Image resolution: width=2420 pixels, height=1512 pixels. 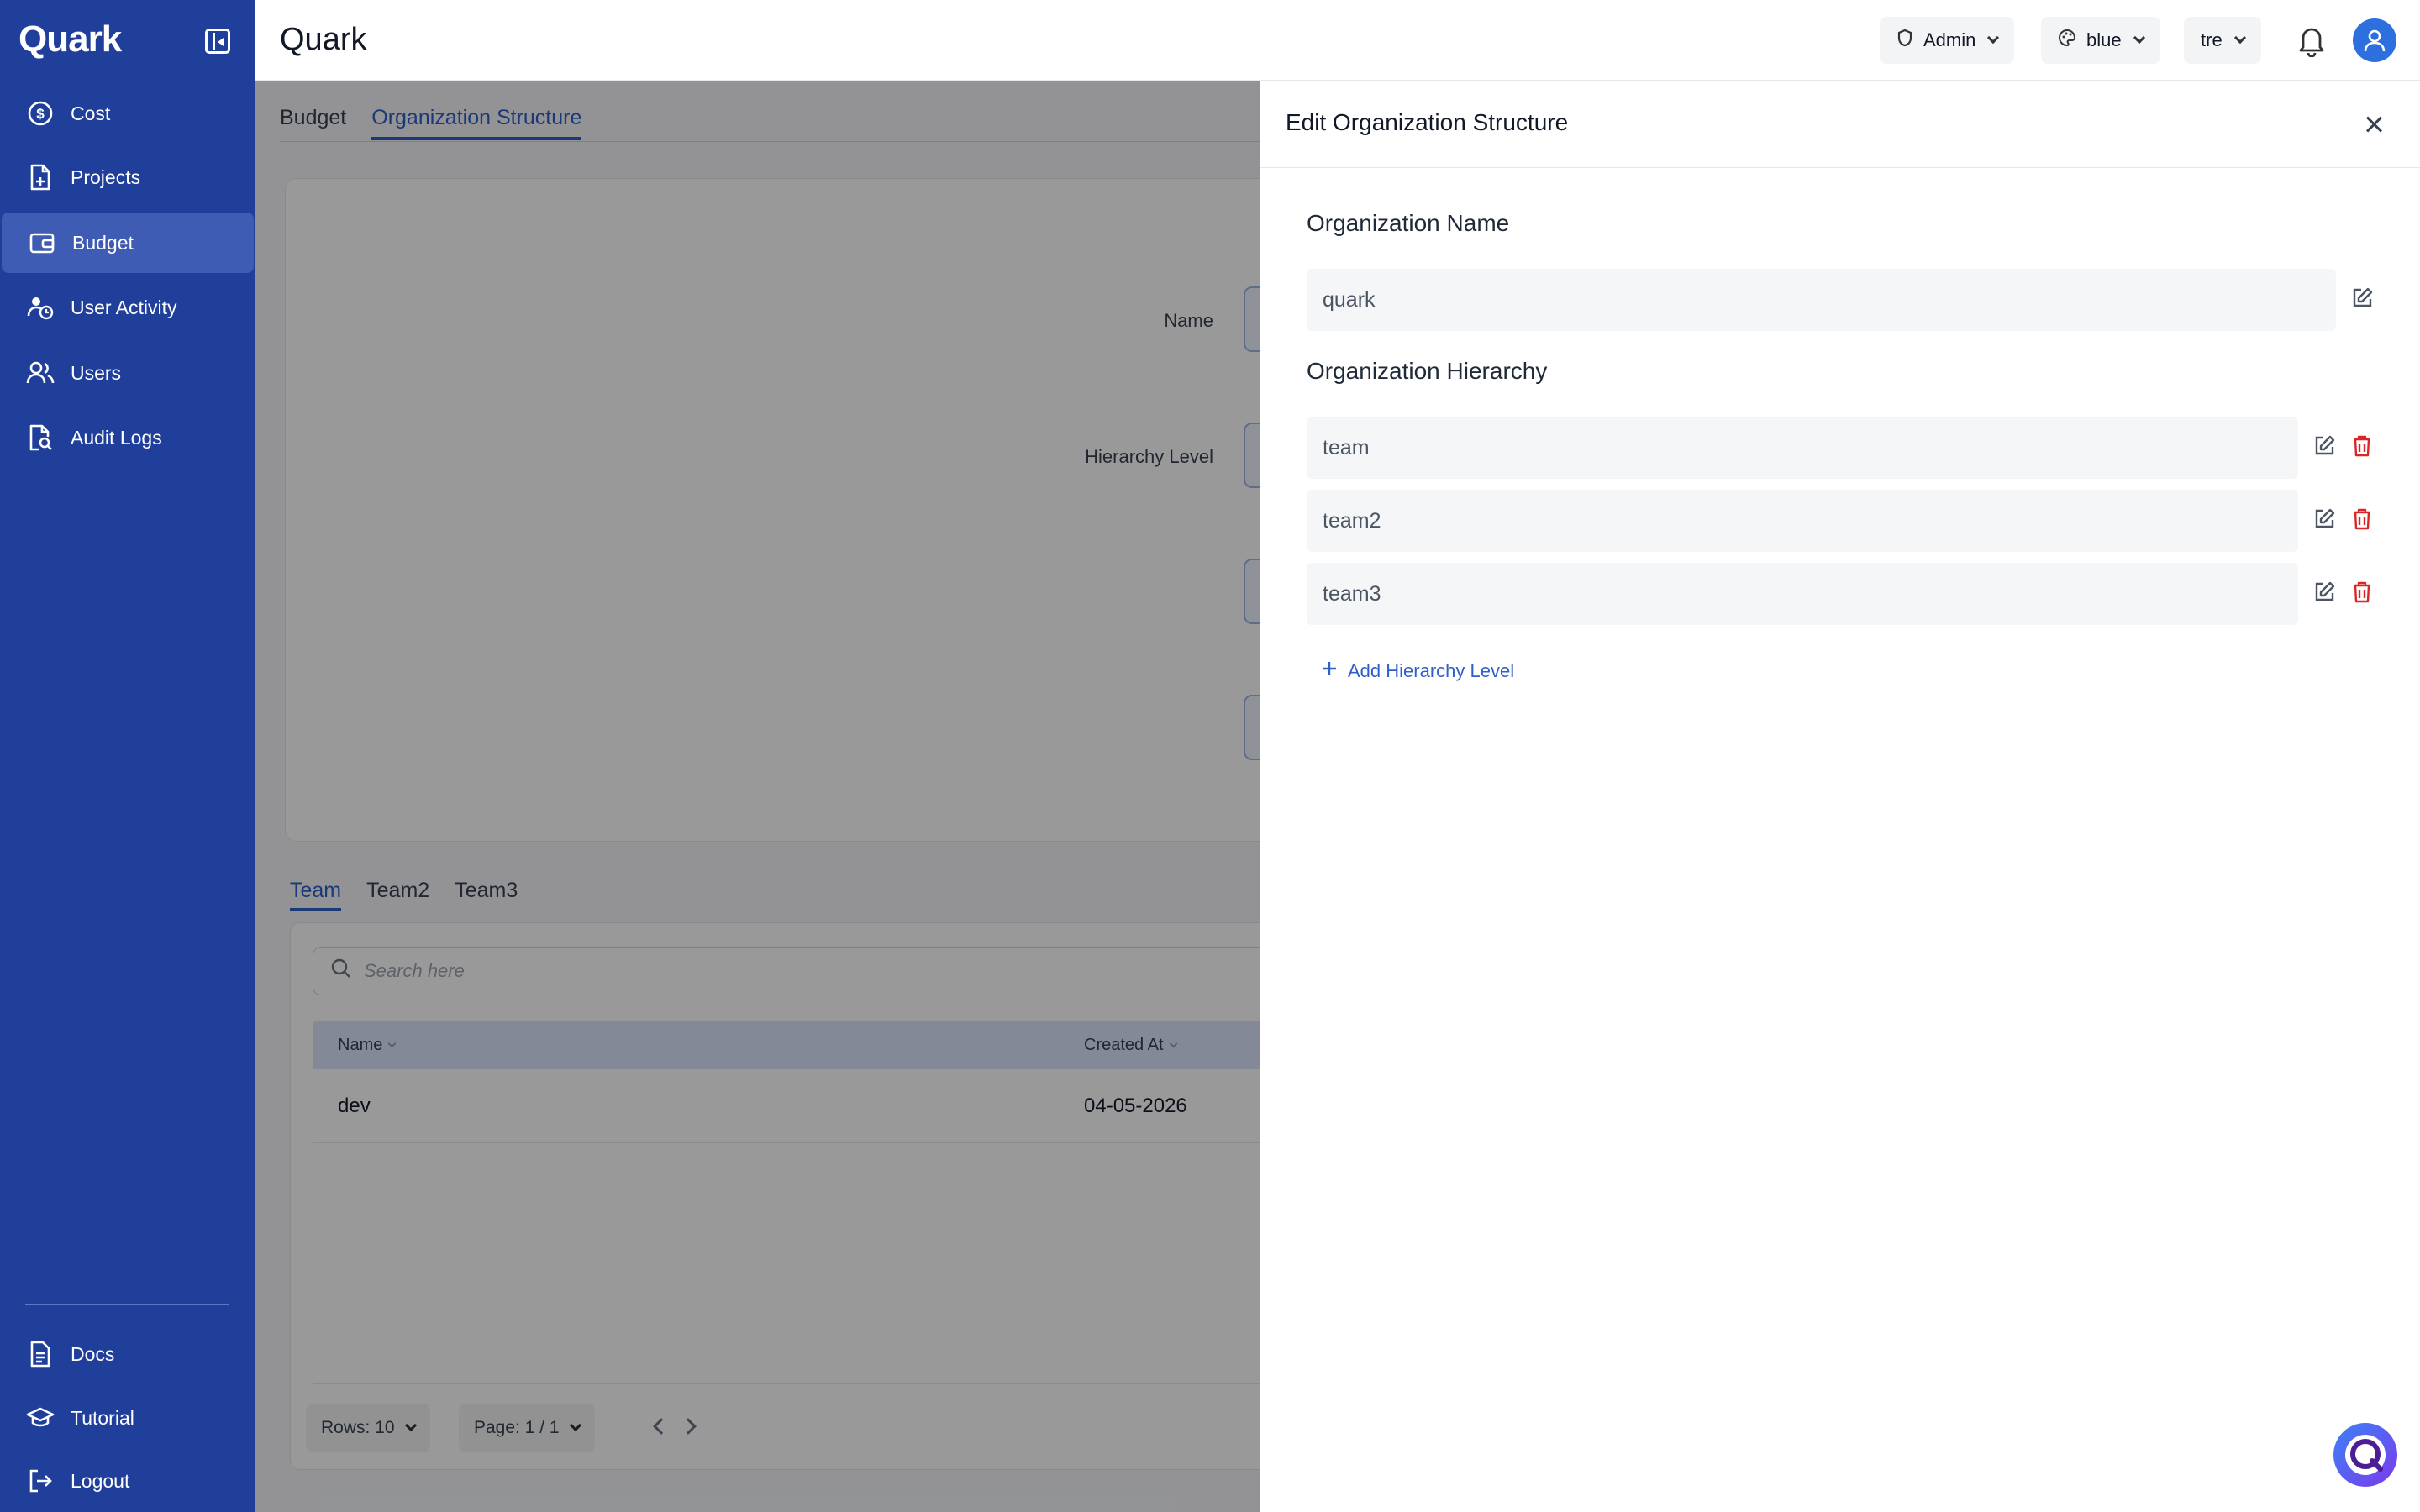 What do you see at coordinates (103, 242) in the screenshot?
I see `sidebar-item-label: Budget` at bounding box center [103, 242].